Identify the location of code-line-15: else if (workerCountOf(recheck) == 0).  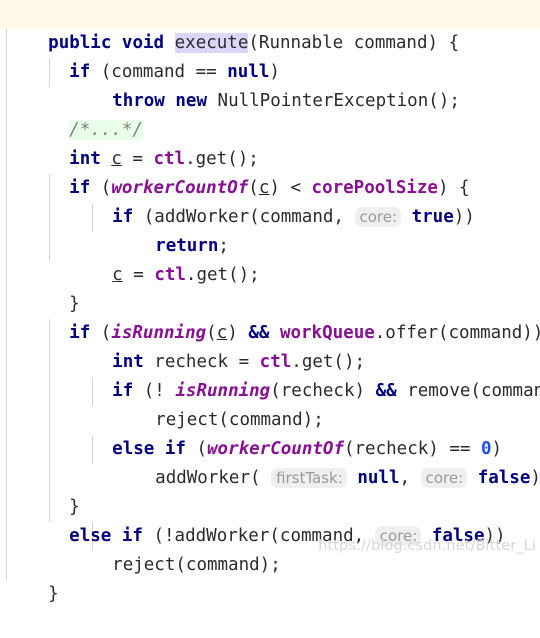
(270, 432).